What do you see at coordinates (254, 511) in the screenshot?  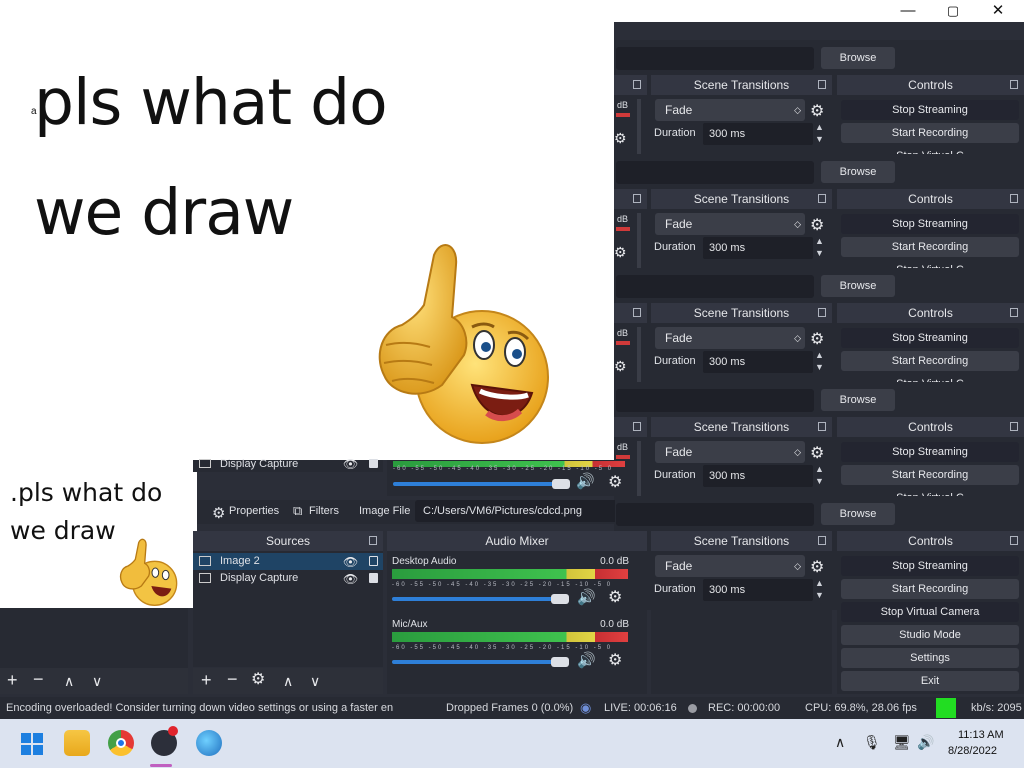 I see `properties-button: Properties` at bounding box center [254, 511].